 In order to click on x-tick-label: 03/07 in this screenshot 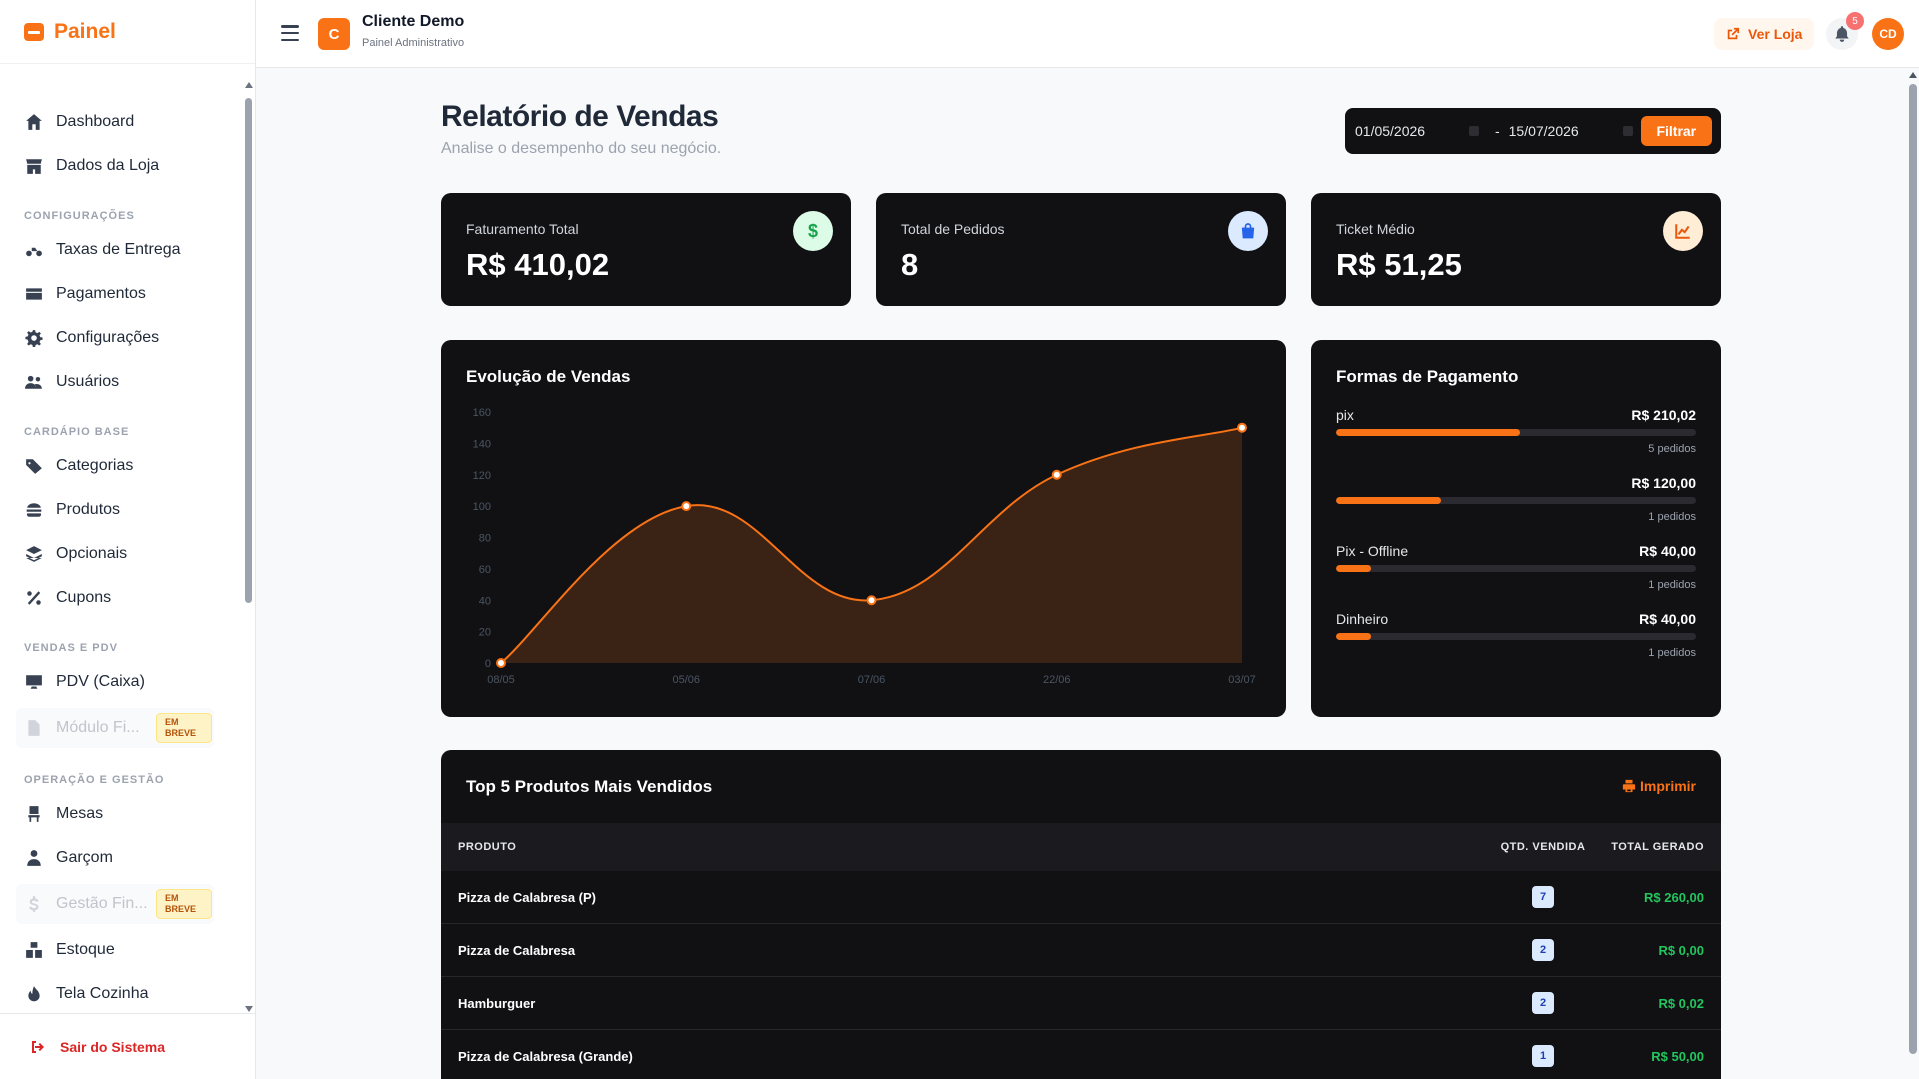, I will do `click(1242, 680)`.